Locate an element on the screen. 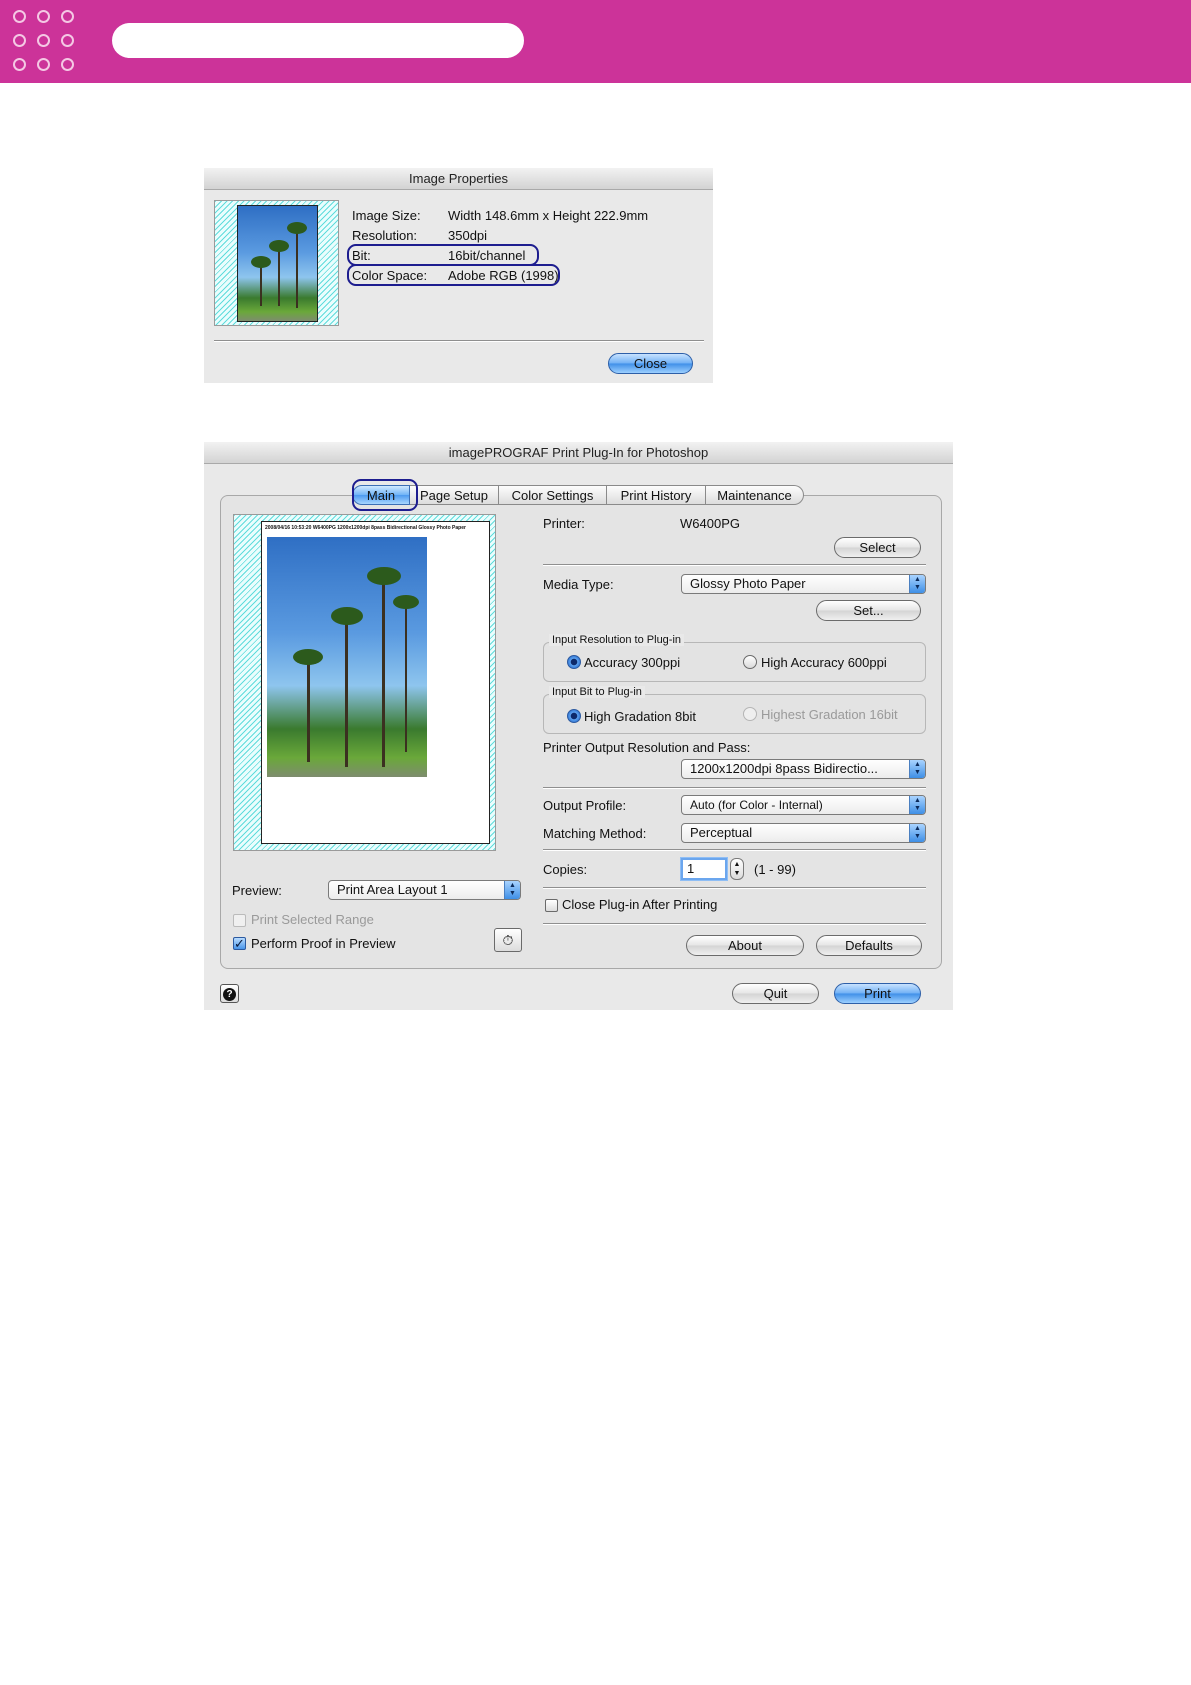 This screenshot has height=1685, width=1191. tab-maintenance: Maintenance is located at coordinates (755, 495).